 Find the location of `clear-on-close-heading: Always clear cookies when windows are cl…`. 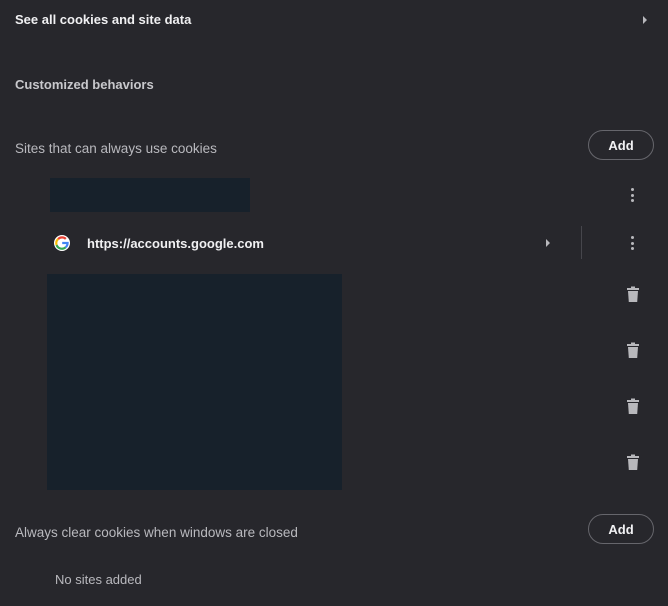

clear-on-close-heading: Always clear cookies when windows are cl… is located at coordinates (156, 532).